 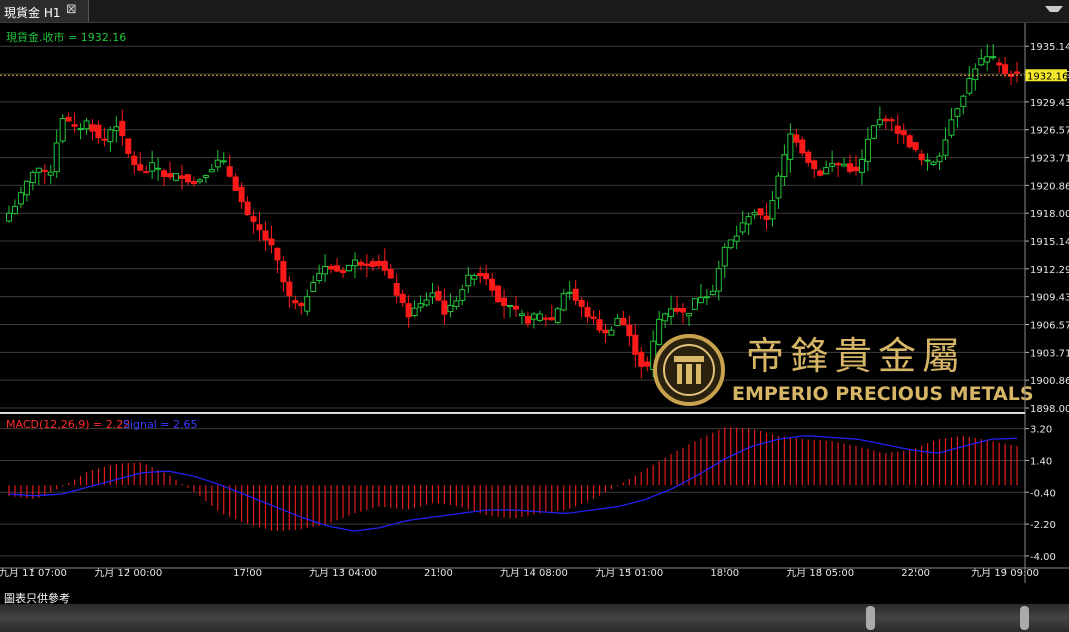 I want to click on chevron-down-icon, so click(x=1054, y=9).